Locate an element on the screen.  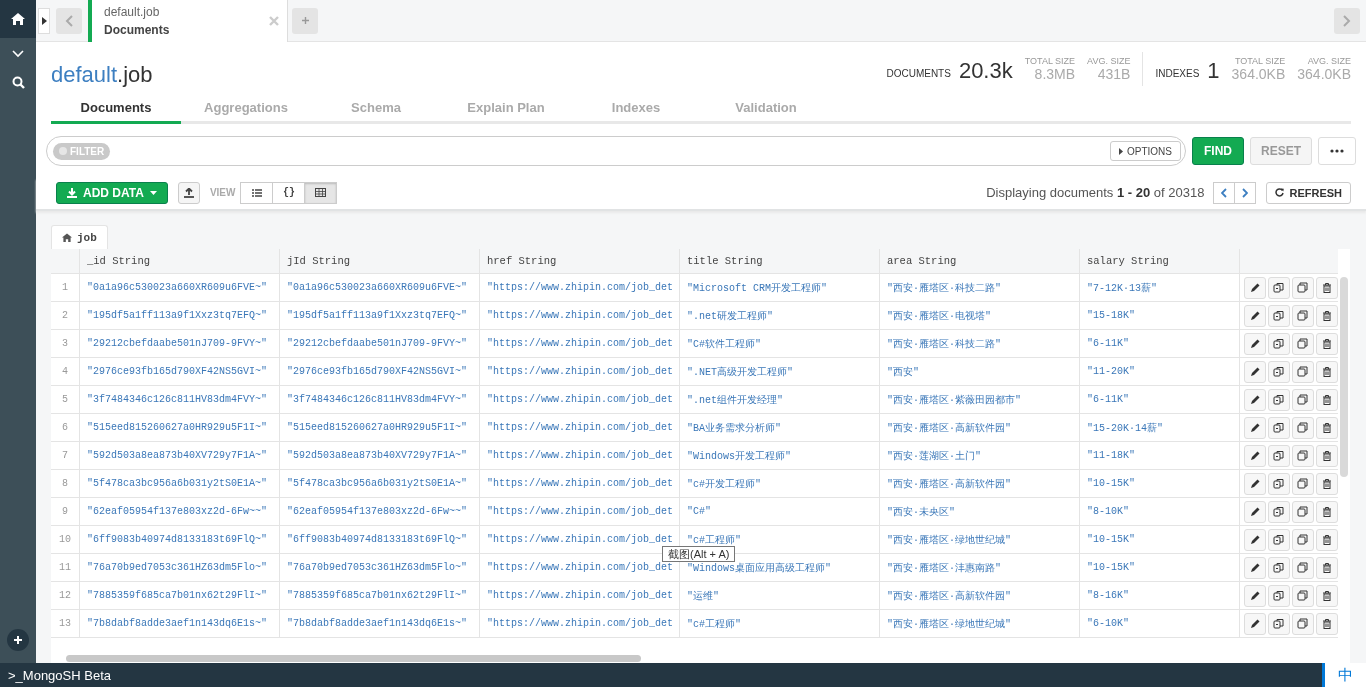
table-cell: "2976ce93fb165d790XF42NS5GVI~" is located at coordinates (180, 371).